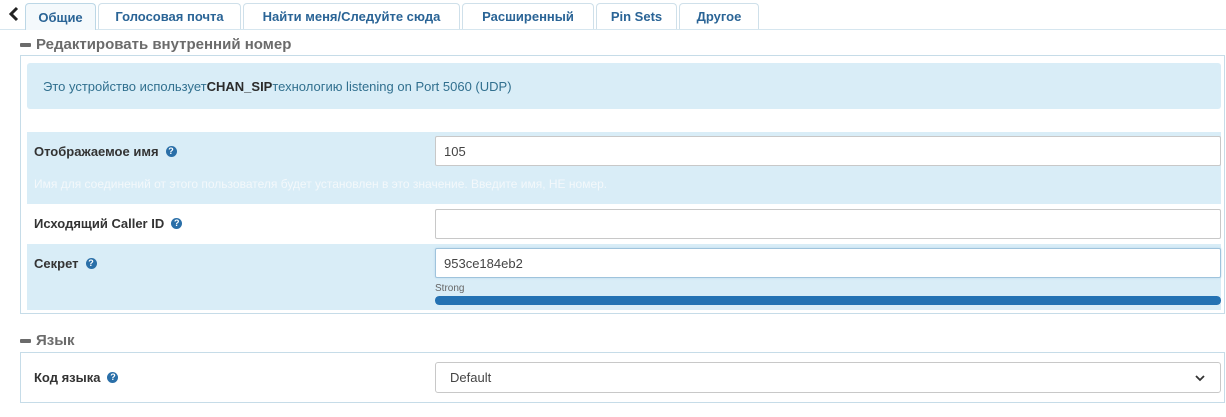  I want to click on display-name-value: 105, so click(455, 151).